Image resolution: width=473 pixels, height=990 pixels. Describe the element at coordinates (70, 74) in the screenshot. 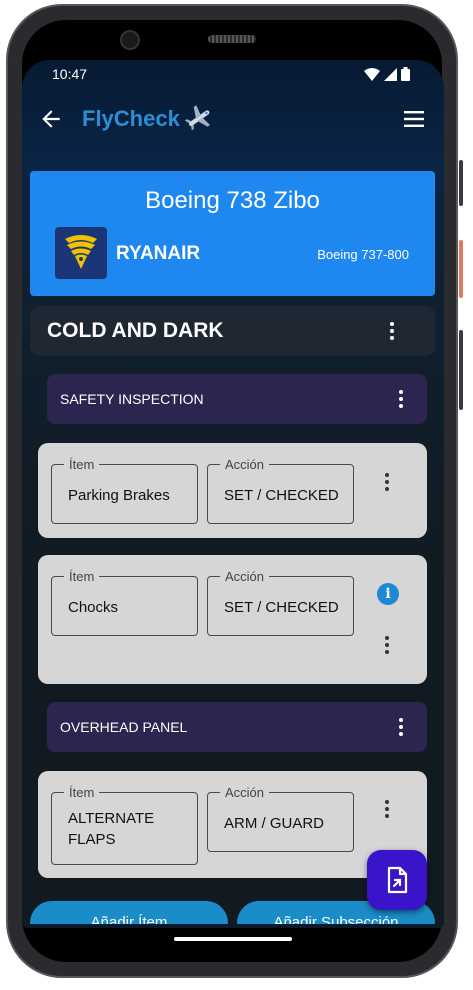

I see `status-time: 10:47` at that location.